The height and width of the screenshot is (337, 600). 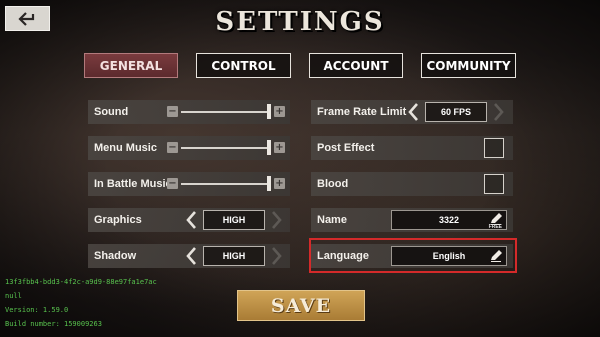 I want to click on graphics-row: Graphics HIGH, so click(x=189, y=220).